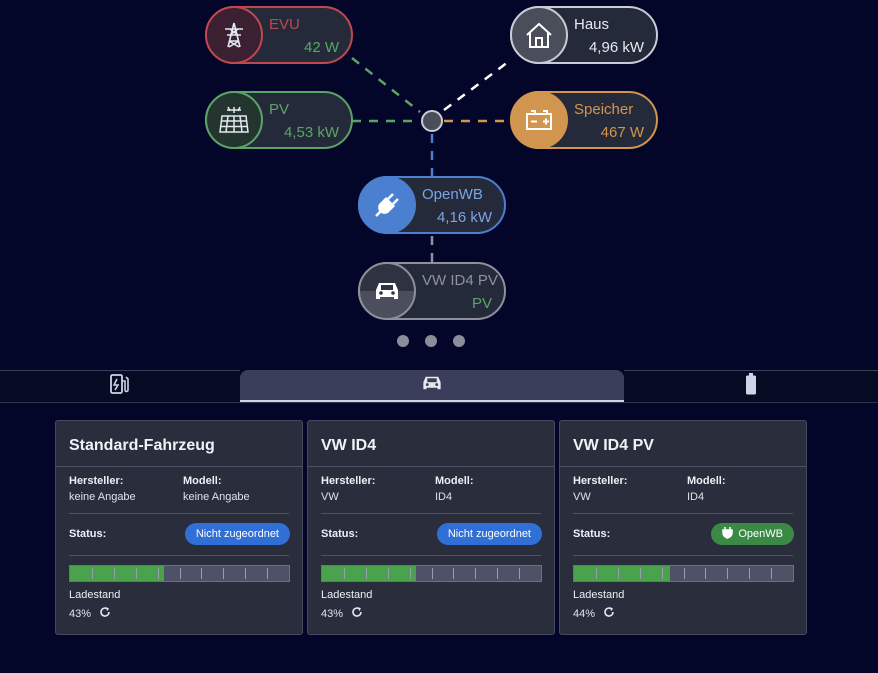 The width and height of the screenshot is (878, 673). What do you see at coordinates (279, 120) in the screenshot?
I see `pv-node: PV 4,53 kW` at bounding box center [279, 120].